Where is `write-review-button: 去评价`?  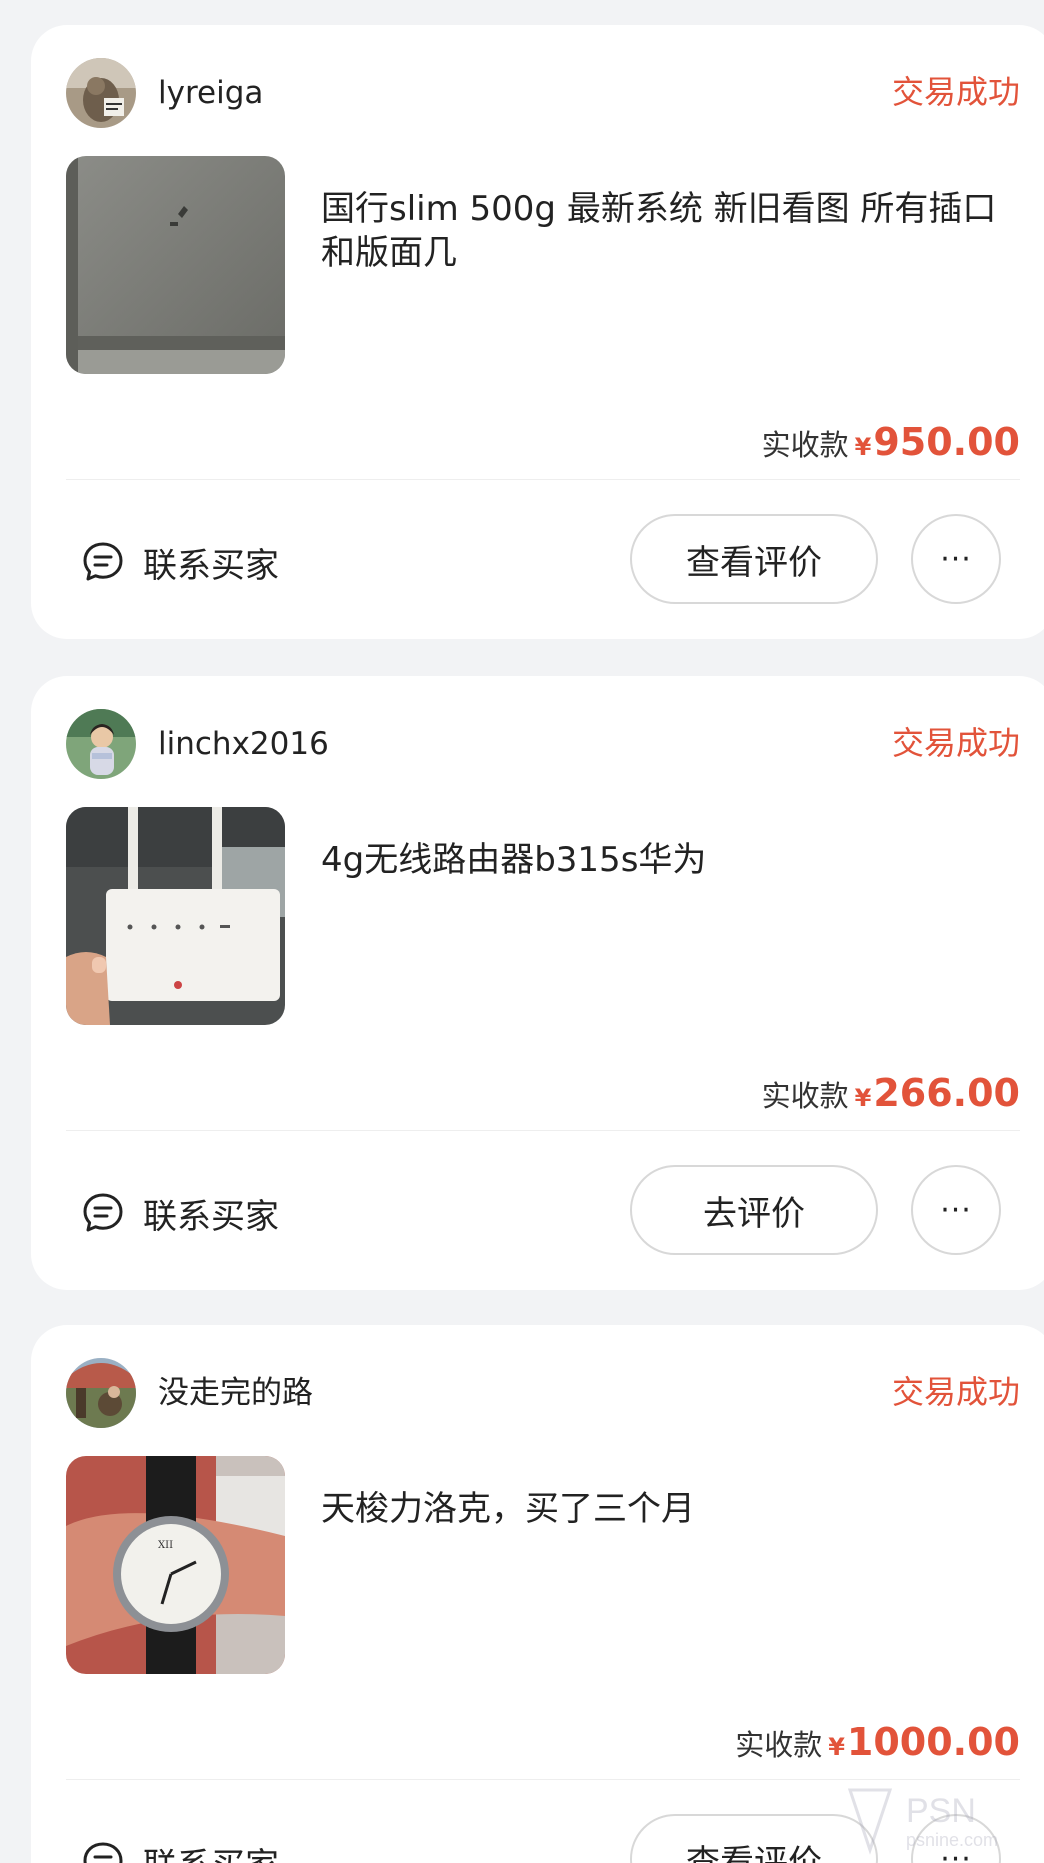
write-review-button: 去评价 is located at coordinates (754, 1210).